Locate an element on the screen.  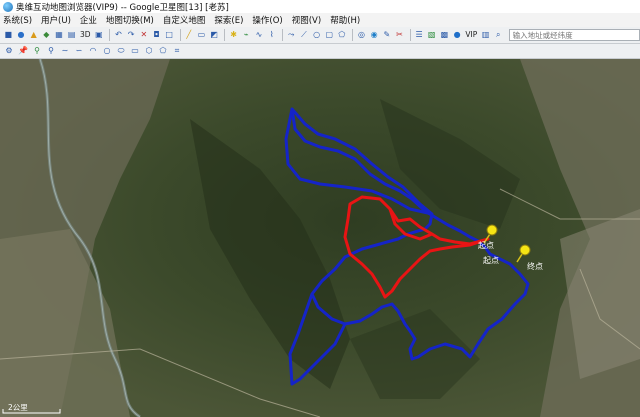
start-label: 起点 is located at coordinates (486, 245).